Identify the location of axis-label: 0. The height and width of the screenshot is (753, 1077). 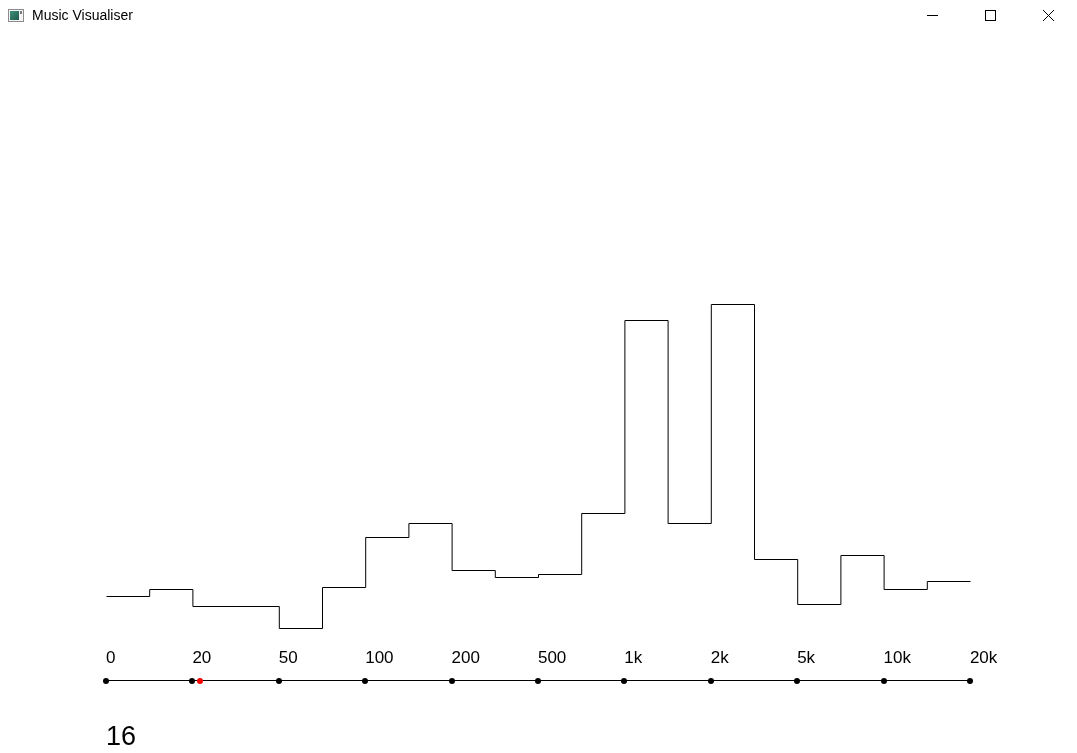
(111, 658).